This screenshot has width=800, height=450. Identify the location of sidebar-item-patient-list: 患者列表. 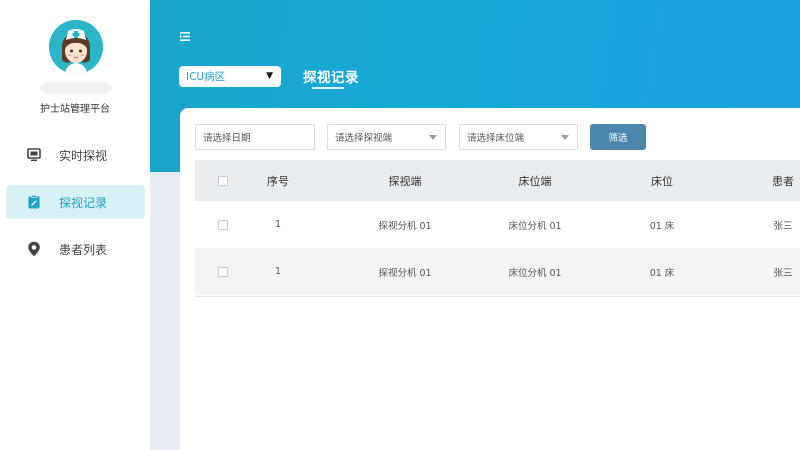
(75, 249).